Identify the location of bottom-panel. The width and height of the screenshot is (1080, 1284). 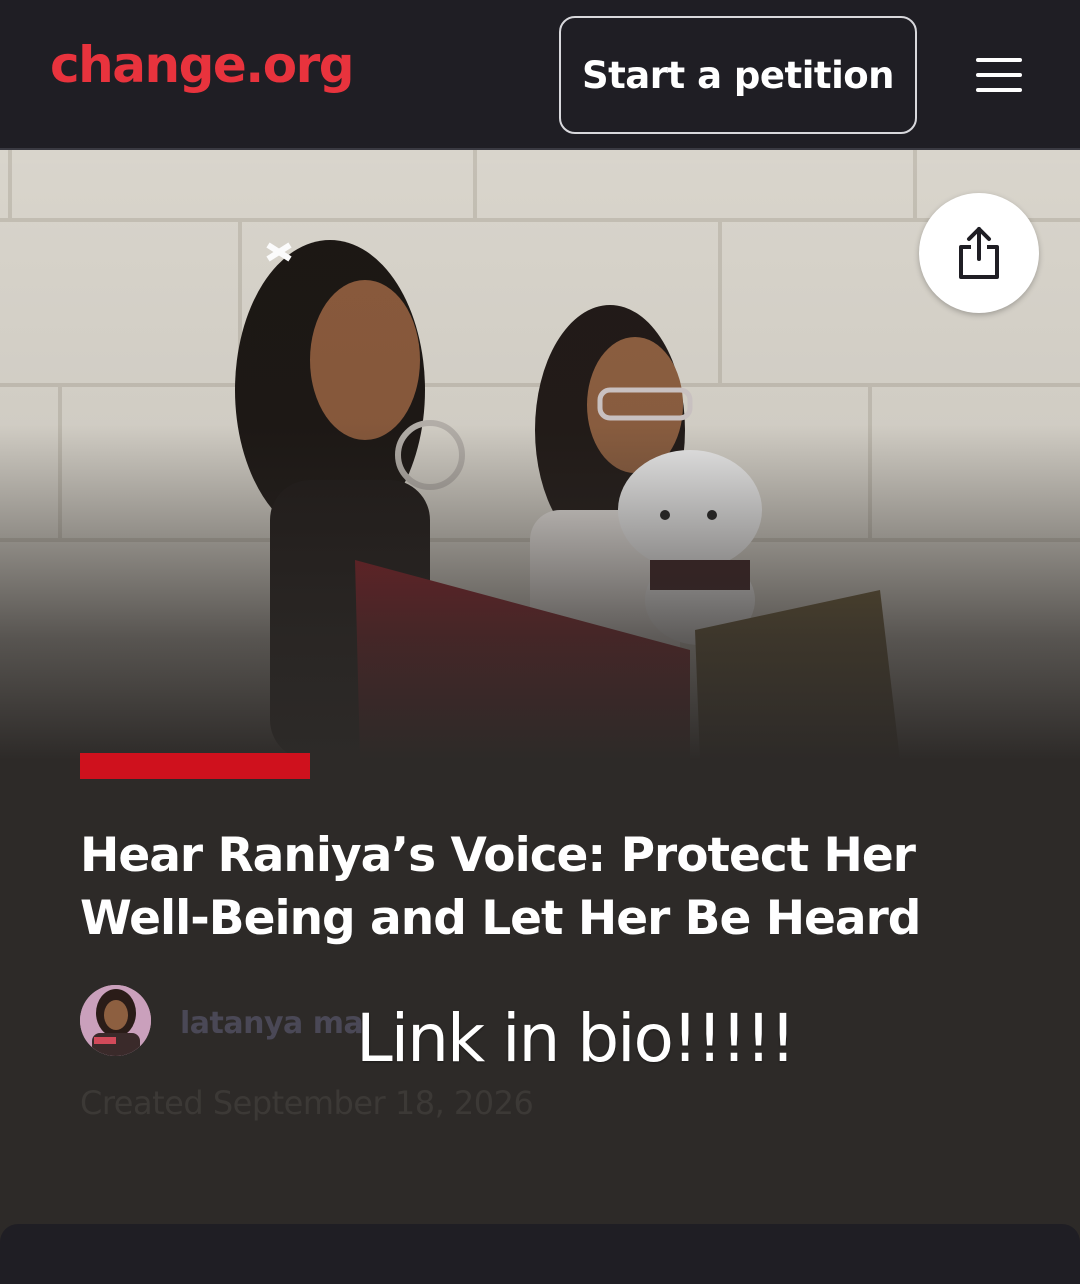
(540, 1254).